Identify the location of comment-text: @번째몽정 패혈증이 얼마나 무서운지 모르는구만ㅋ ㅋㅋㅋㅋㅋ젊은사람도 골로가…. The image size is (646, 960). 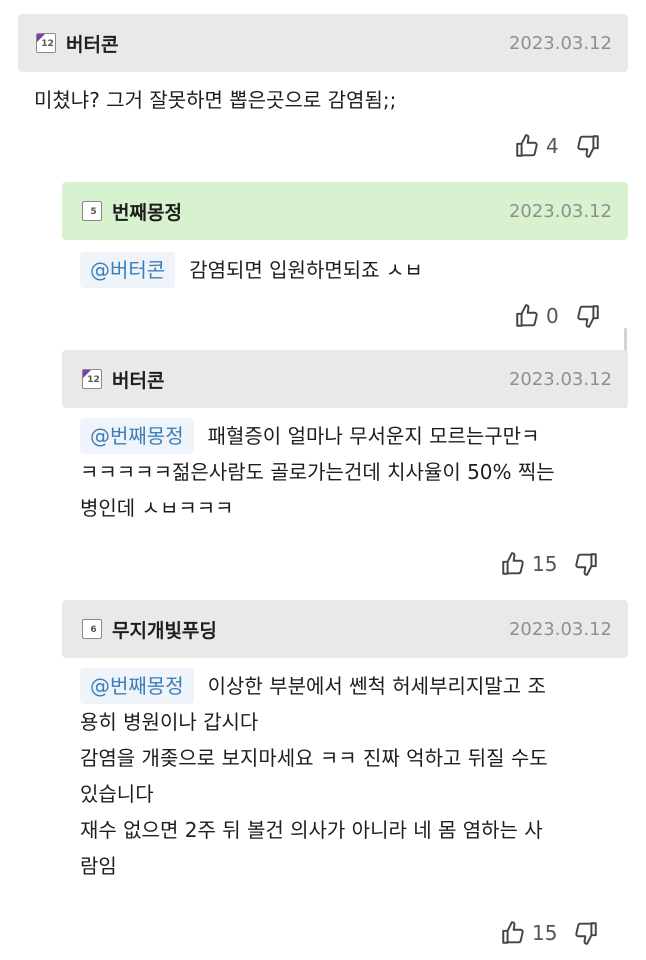
(360, 472).